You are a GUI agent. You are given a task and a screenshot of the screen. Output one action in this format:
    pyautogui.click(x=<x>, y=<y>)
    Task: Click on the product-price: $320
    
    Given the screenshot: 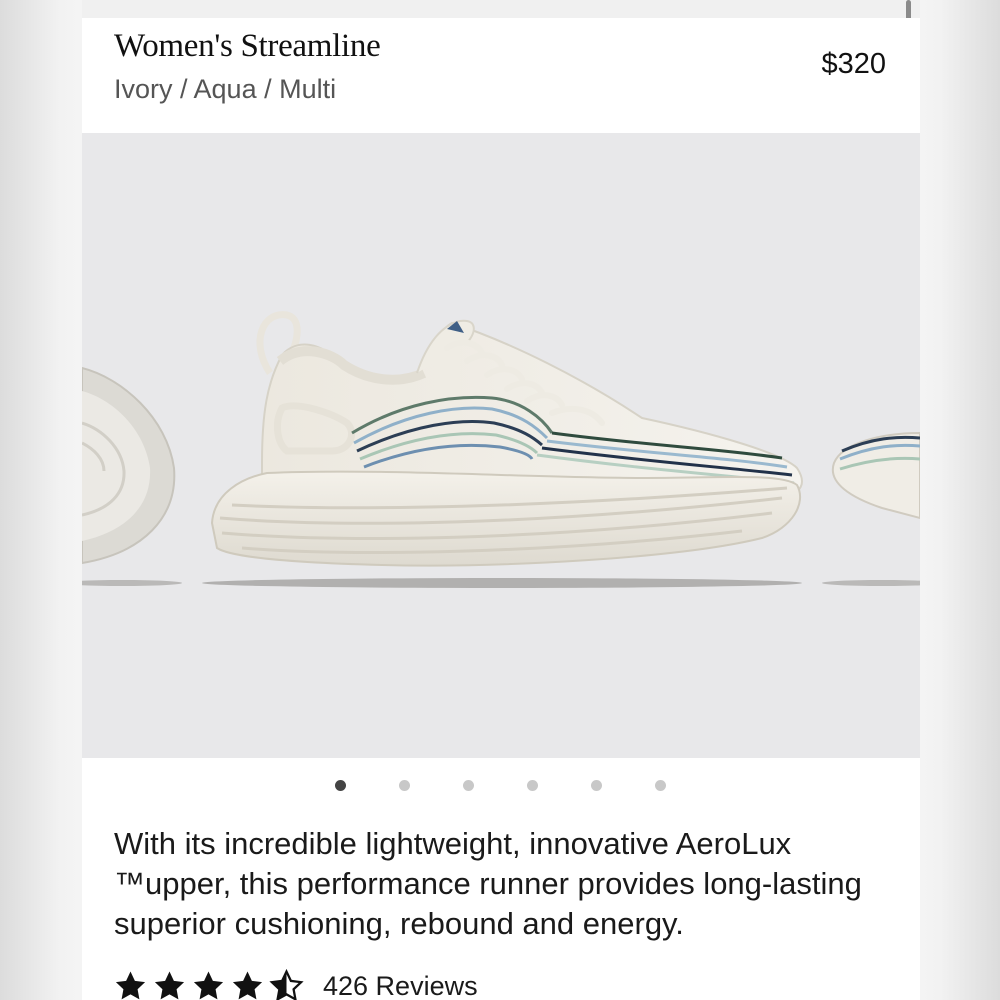 What is the action you would take?
    pyautogui.click(x=853, y=64)
    